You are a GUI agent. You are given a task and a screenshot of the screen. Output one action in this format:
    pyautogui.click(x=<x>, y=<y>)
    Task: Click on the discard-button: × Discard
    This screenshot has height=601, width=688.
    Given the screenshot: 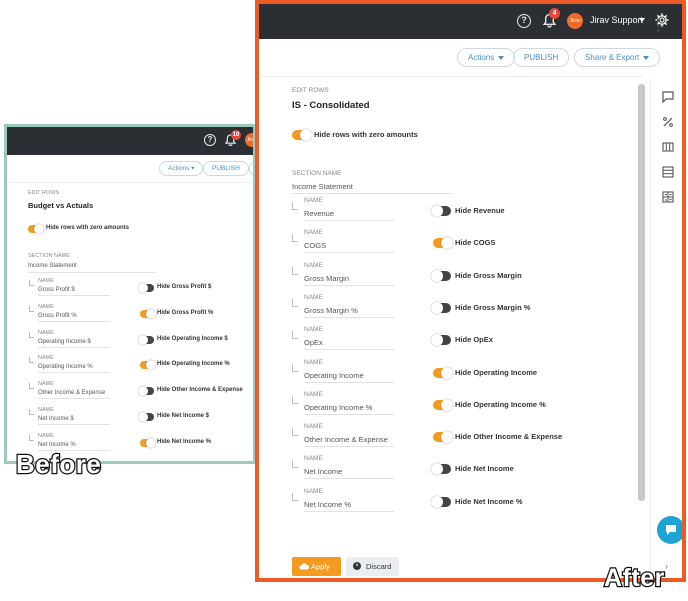 What is the action you would take?
    pyautogui.click(x=372, y=566)
    